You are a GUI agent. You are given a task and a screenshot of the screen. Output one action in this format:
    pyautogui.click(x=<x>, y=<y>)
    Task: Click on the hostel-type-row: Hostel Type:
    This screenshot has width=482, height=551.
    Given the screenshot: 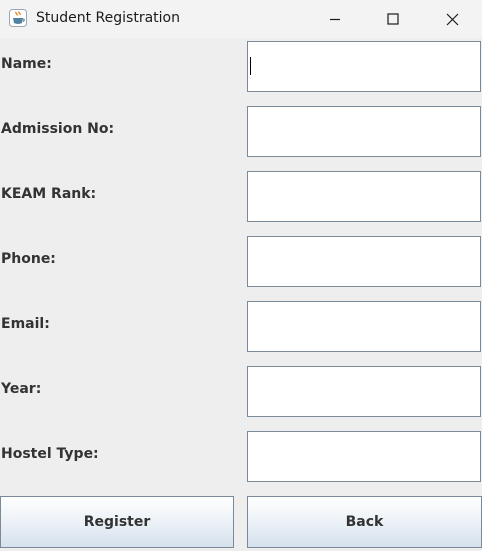 What is the action you would take?
    pyautogui.click(x=241, y=455)
    